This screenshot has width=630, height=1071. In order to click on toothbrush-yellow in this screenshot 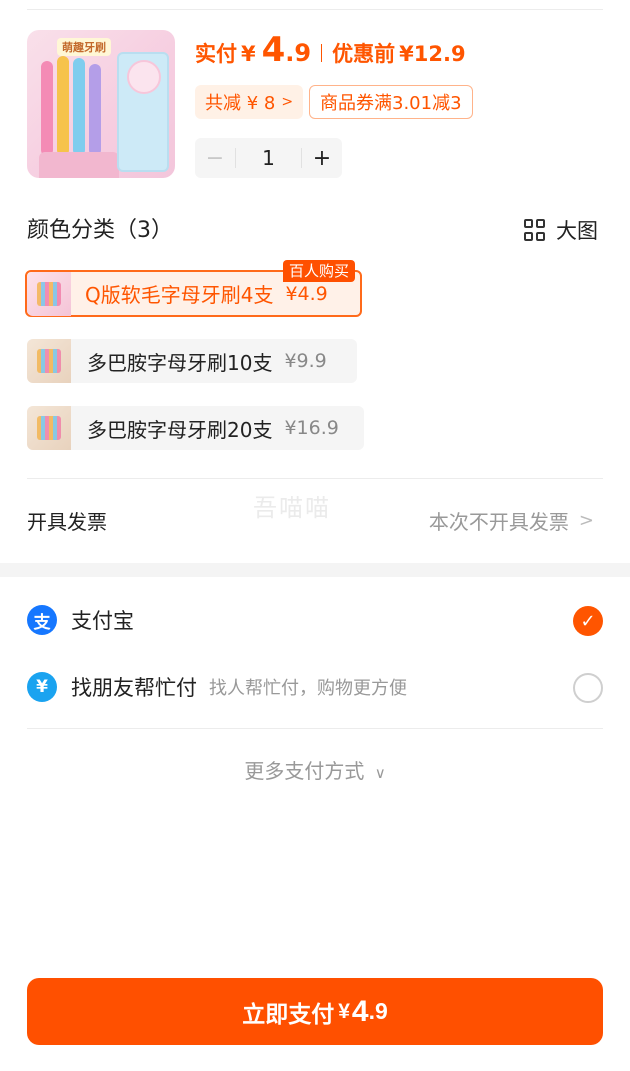, I will do `click(63, 106)`.